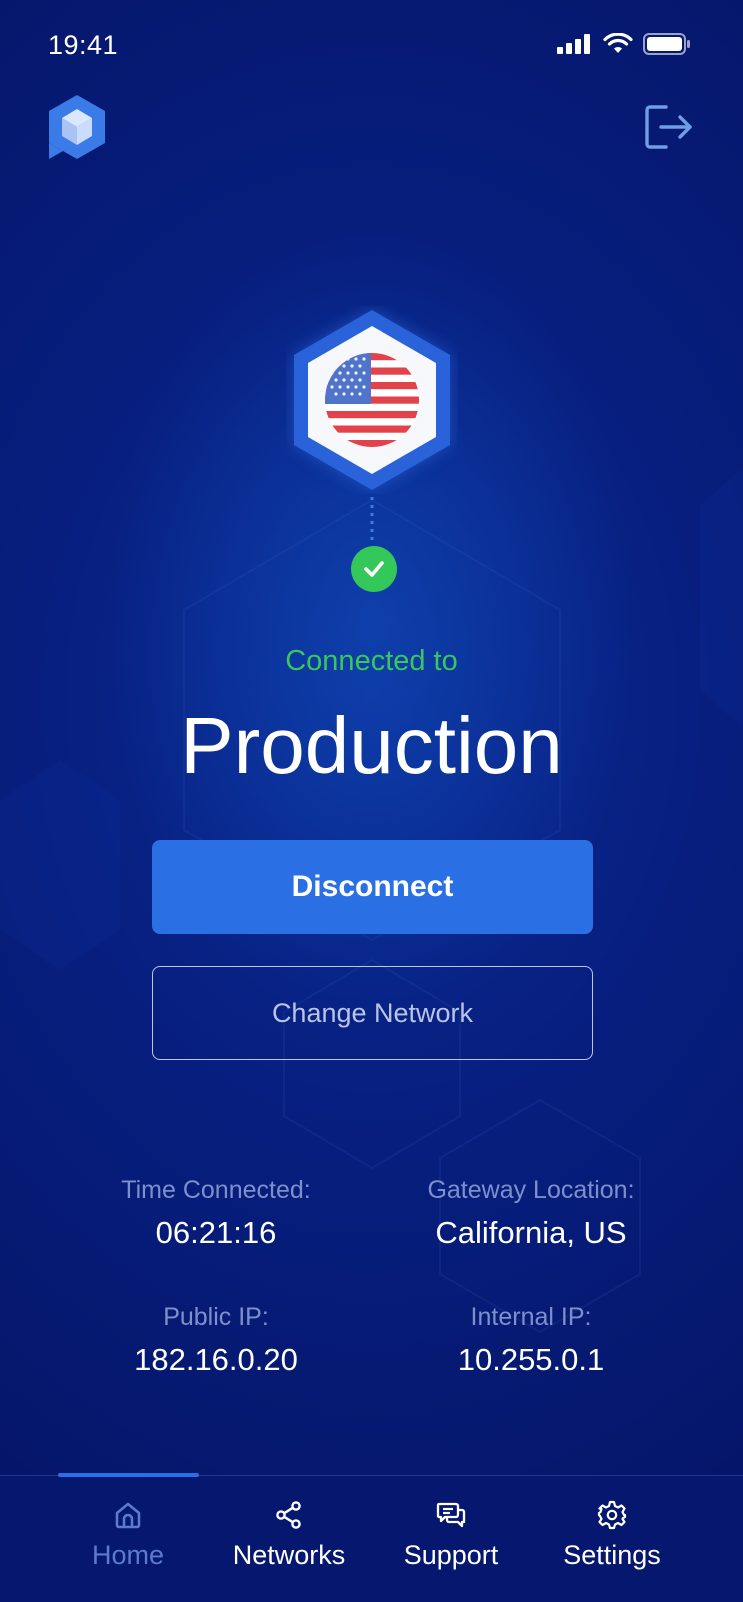 This screenshot has width=743, height=1602. Describe the element at coordinates (372, 400) in the screenshot. I see `us-flag-icon` at that location.